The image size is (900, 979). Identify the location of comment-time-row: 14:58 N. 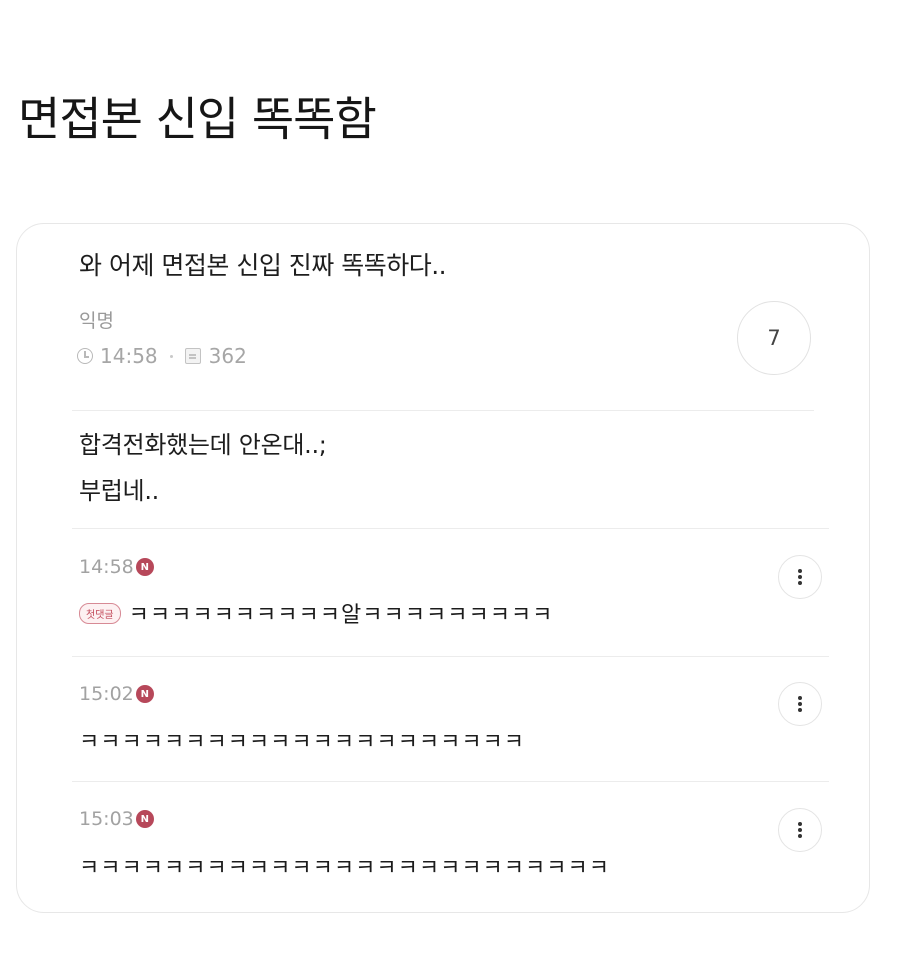
(116, 567).